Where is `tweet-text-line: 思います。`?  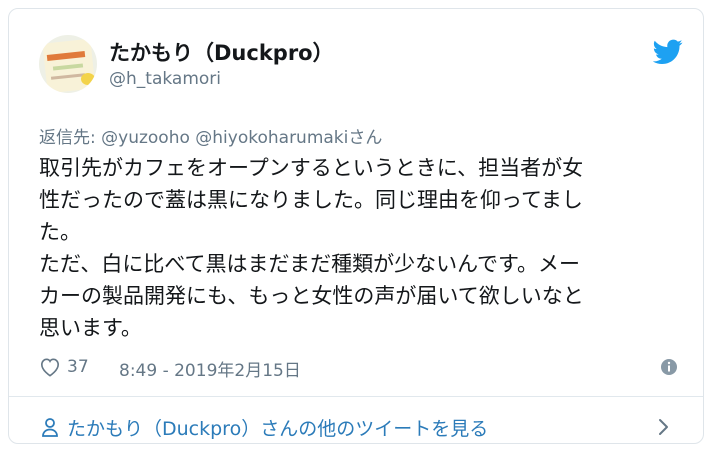
tweet-text-line: 思います。 is located at coordinates (90, 328).